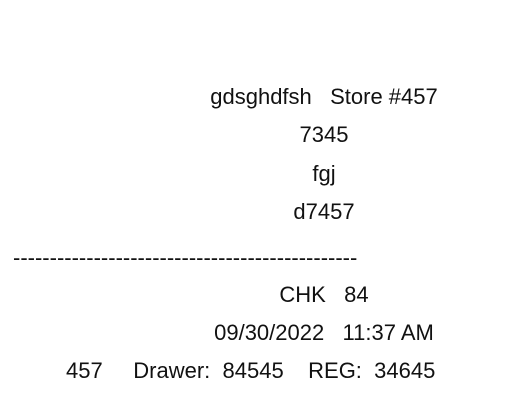  Describe the element at coordinates (324, 134) in the screenshot. I see `store-code-line: 7345` at that location.